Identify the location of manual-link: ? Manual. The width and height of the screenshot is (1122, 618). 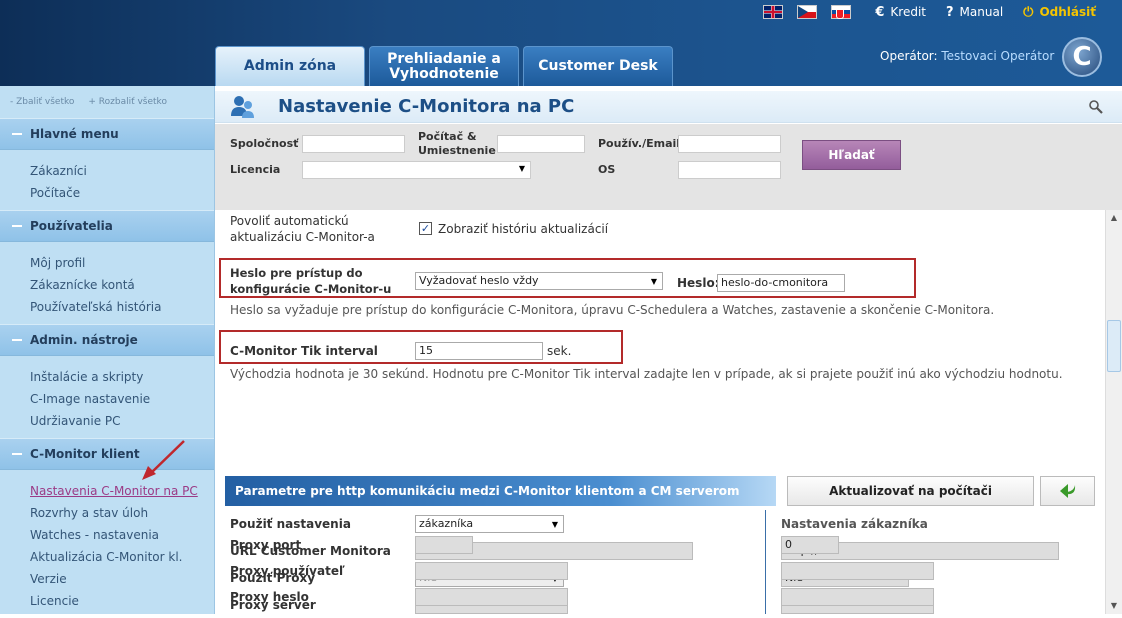
(974, 12).